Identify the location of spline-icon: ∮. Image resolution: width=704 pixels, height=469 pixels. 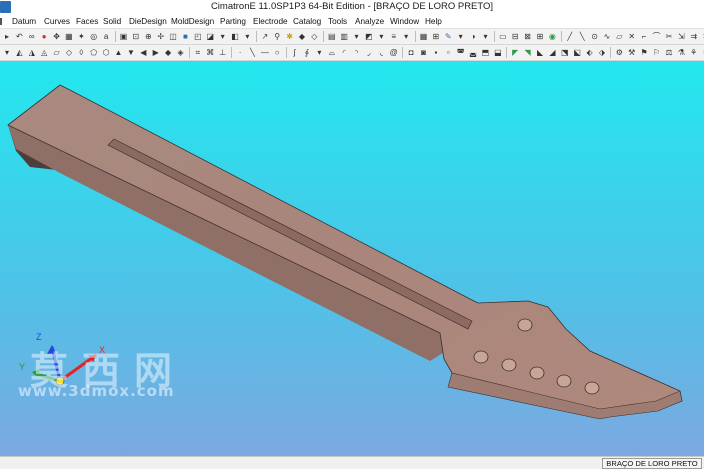
(307, 53).